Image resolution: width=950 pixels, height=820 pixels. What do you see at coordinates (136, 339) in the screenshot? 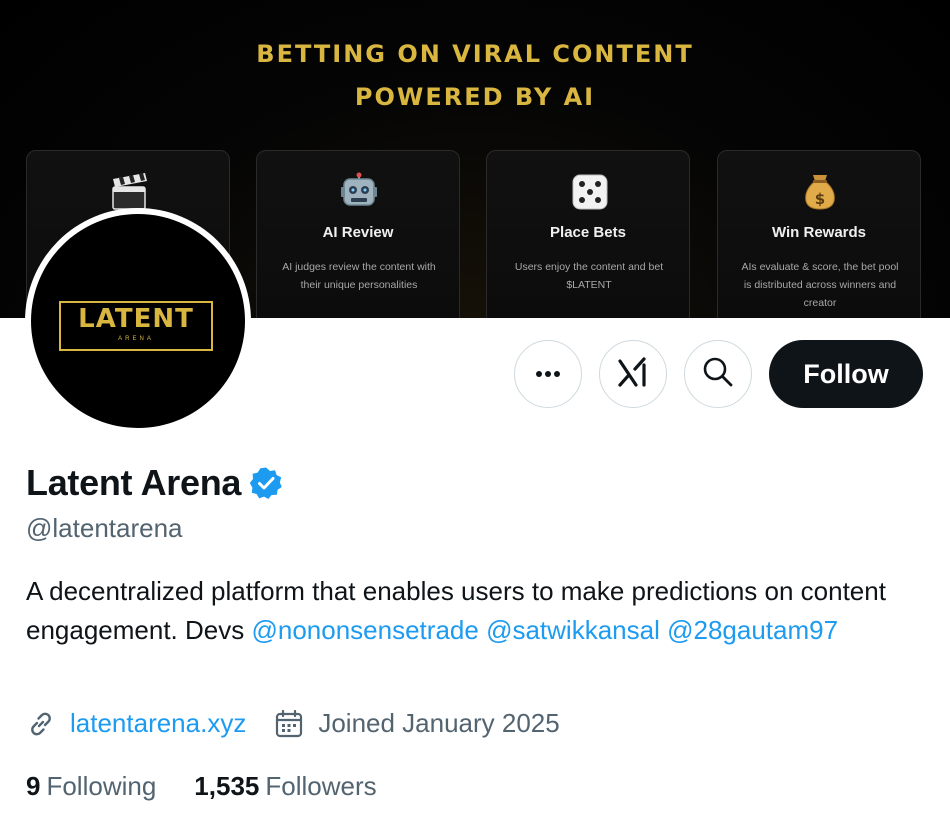
I see `logo-subtitle: ARENA` at bounding box center [136, 339].